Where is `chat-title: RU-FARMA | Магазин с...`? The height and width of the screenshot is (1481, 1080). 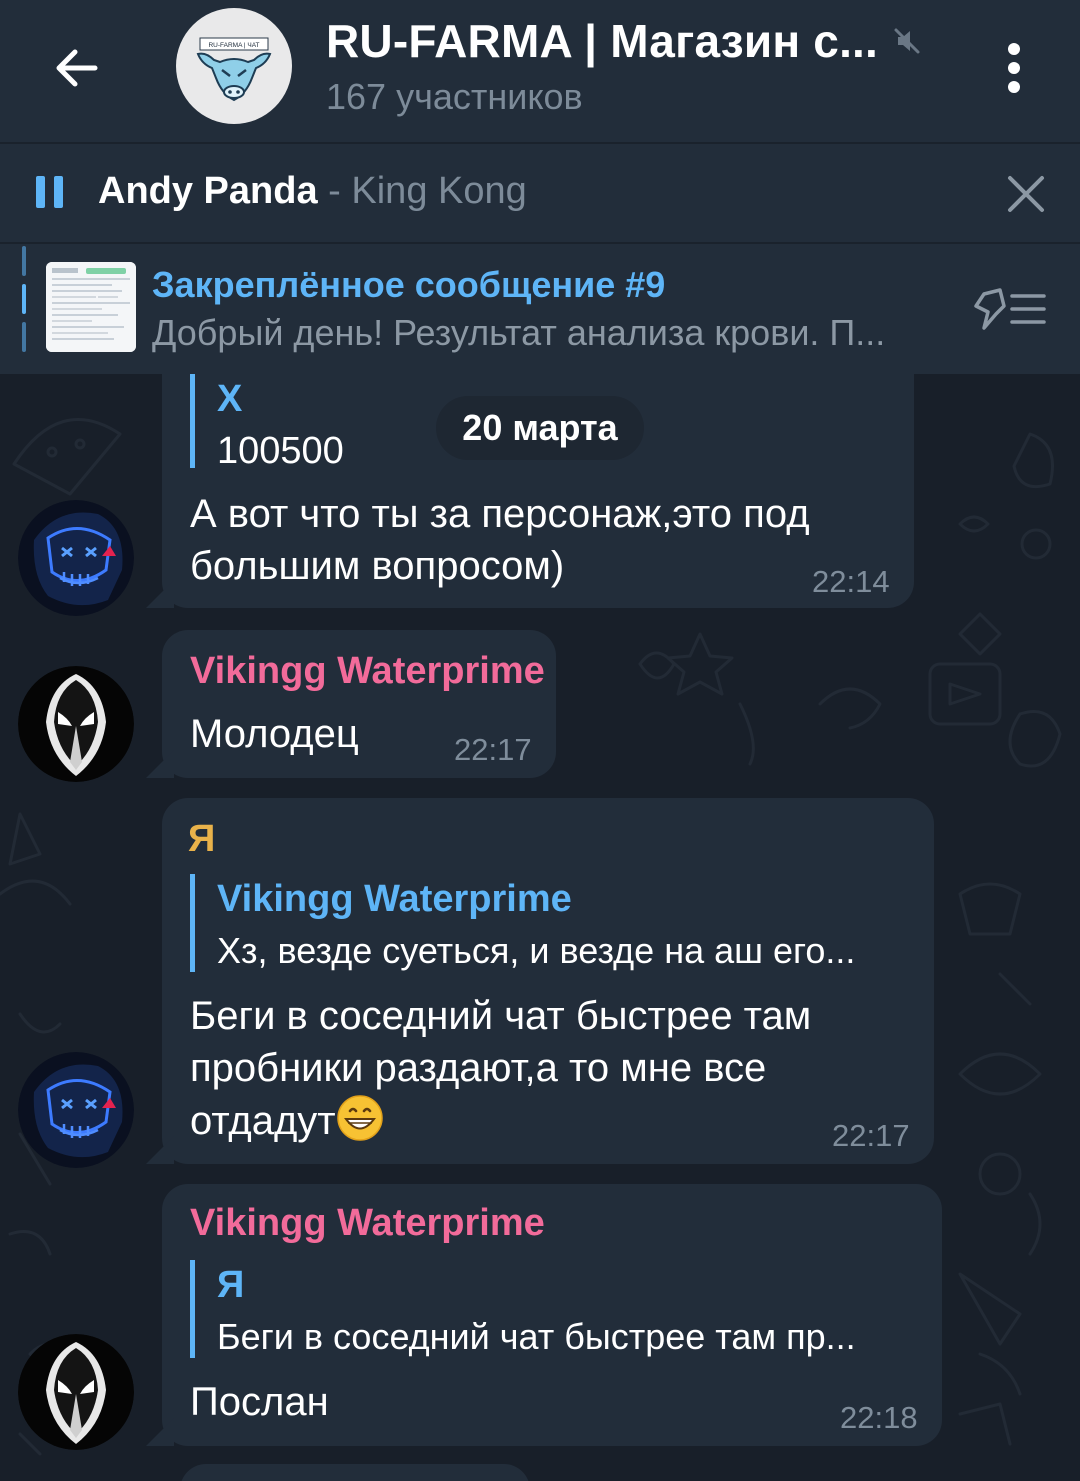 chat-title: RU-FARMA | Магазин с... is located at coordinates (602, 41).